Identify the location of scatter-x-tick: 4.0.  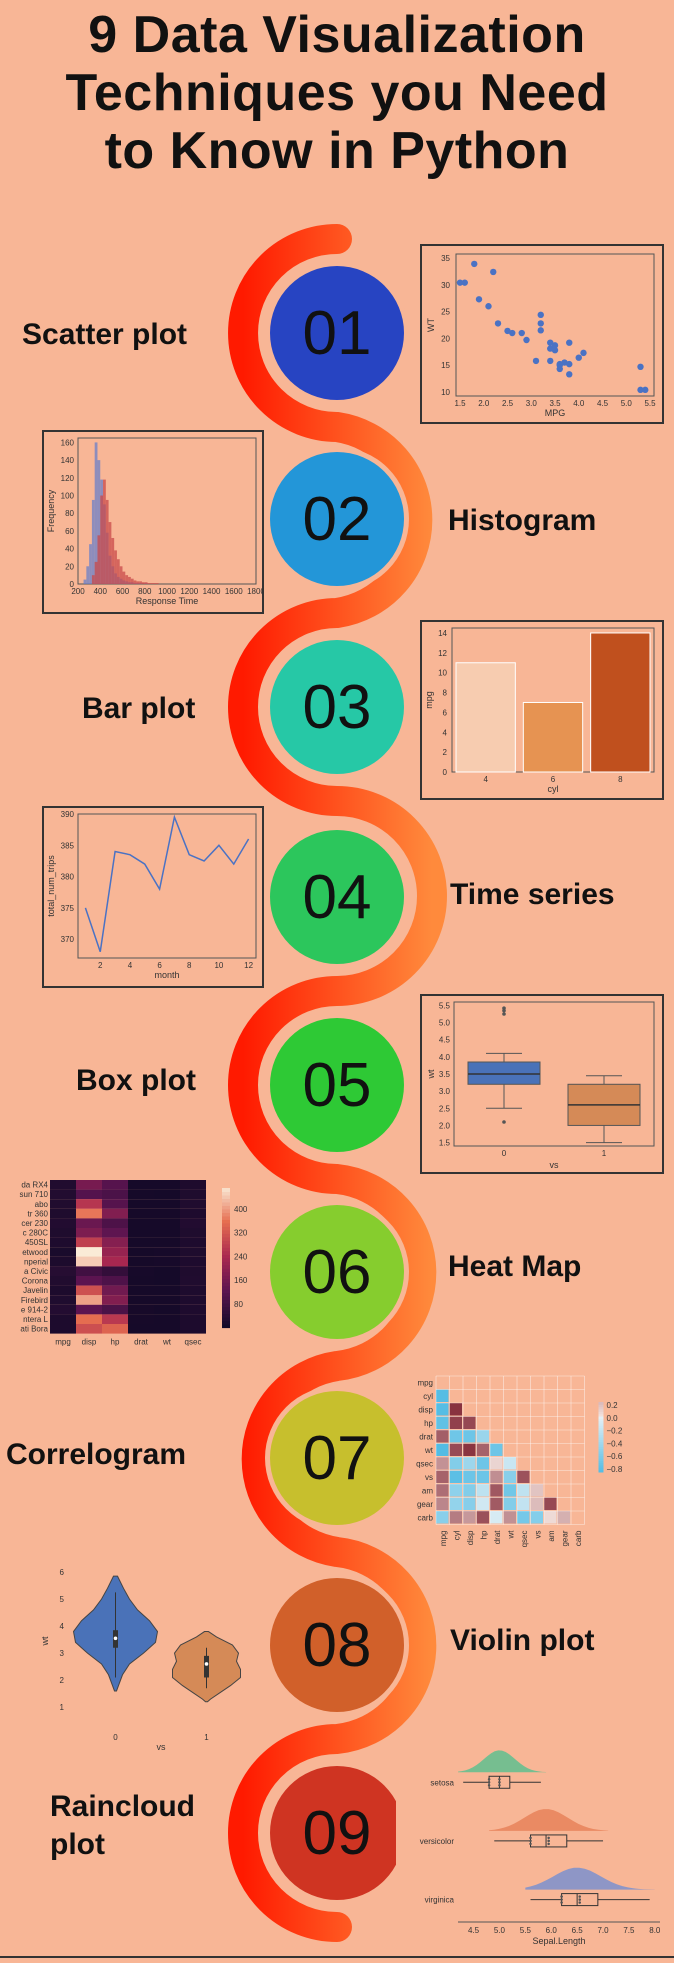
(579, 403).